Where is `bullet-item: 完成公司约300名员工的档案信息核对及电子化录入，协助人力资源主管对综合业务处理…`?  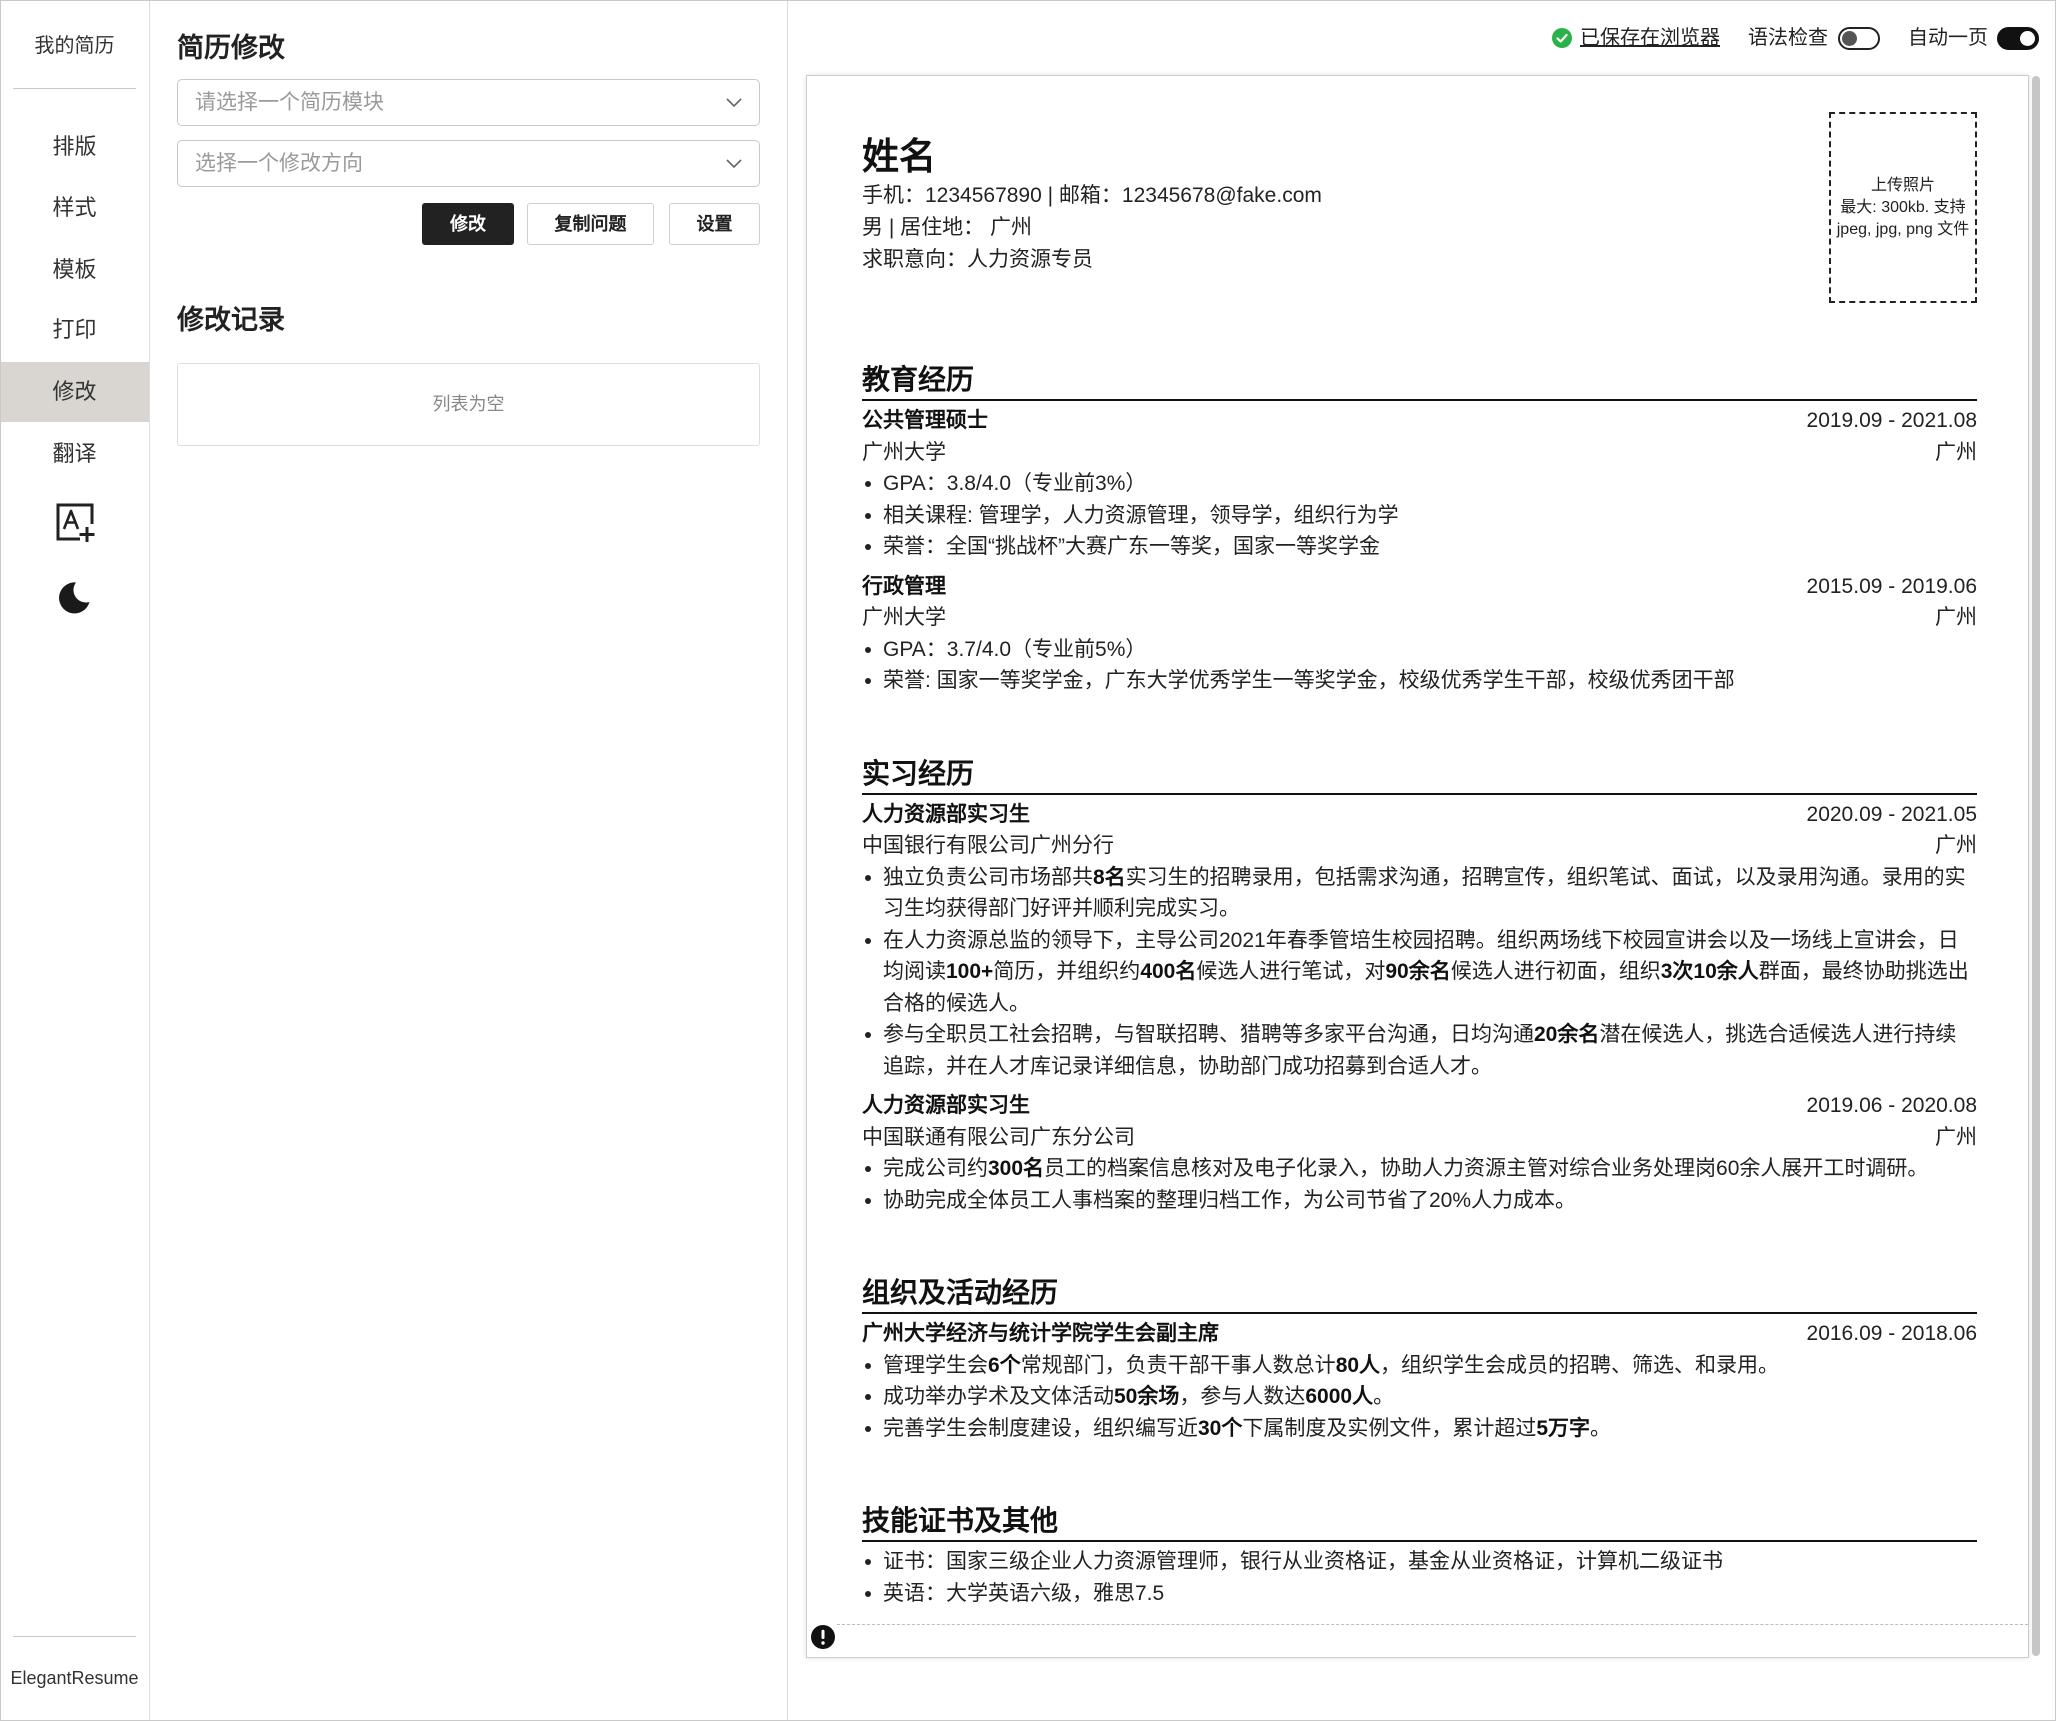 bullet-item: 完成公司约300名员工的档案信息核对及电子化录入，协助人力资源主管对综合业务处理… is located at coordinates (1419, 1169).